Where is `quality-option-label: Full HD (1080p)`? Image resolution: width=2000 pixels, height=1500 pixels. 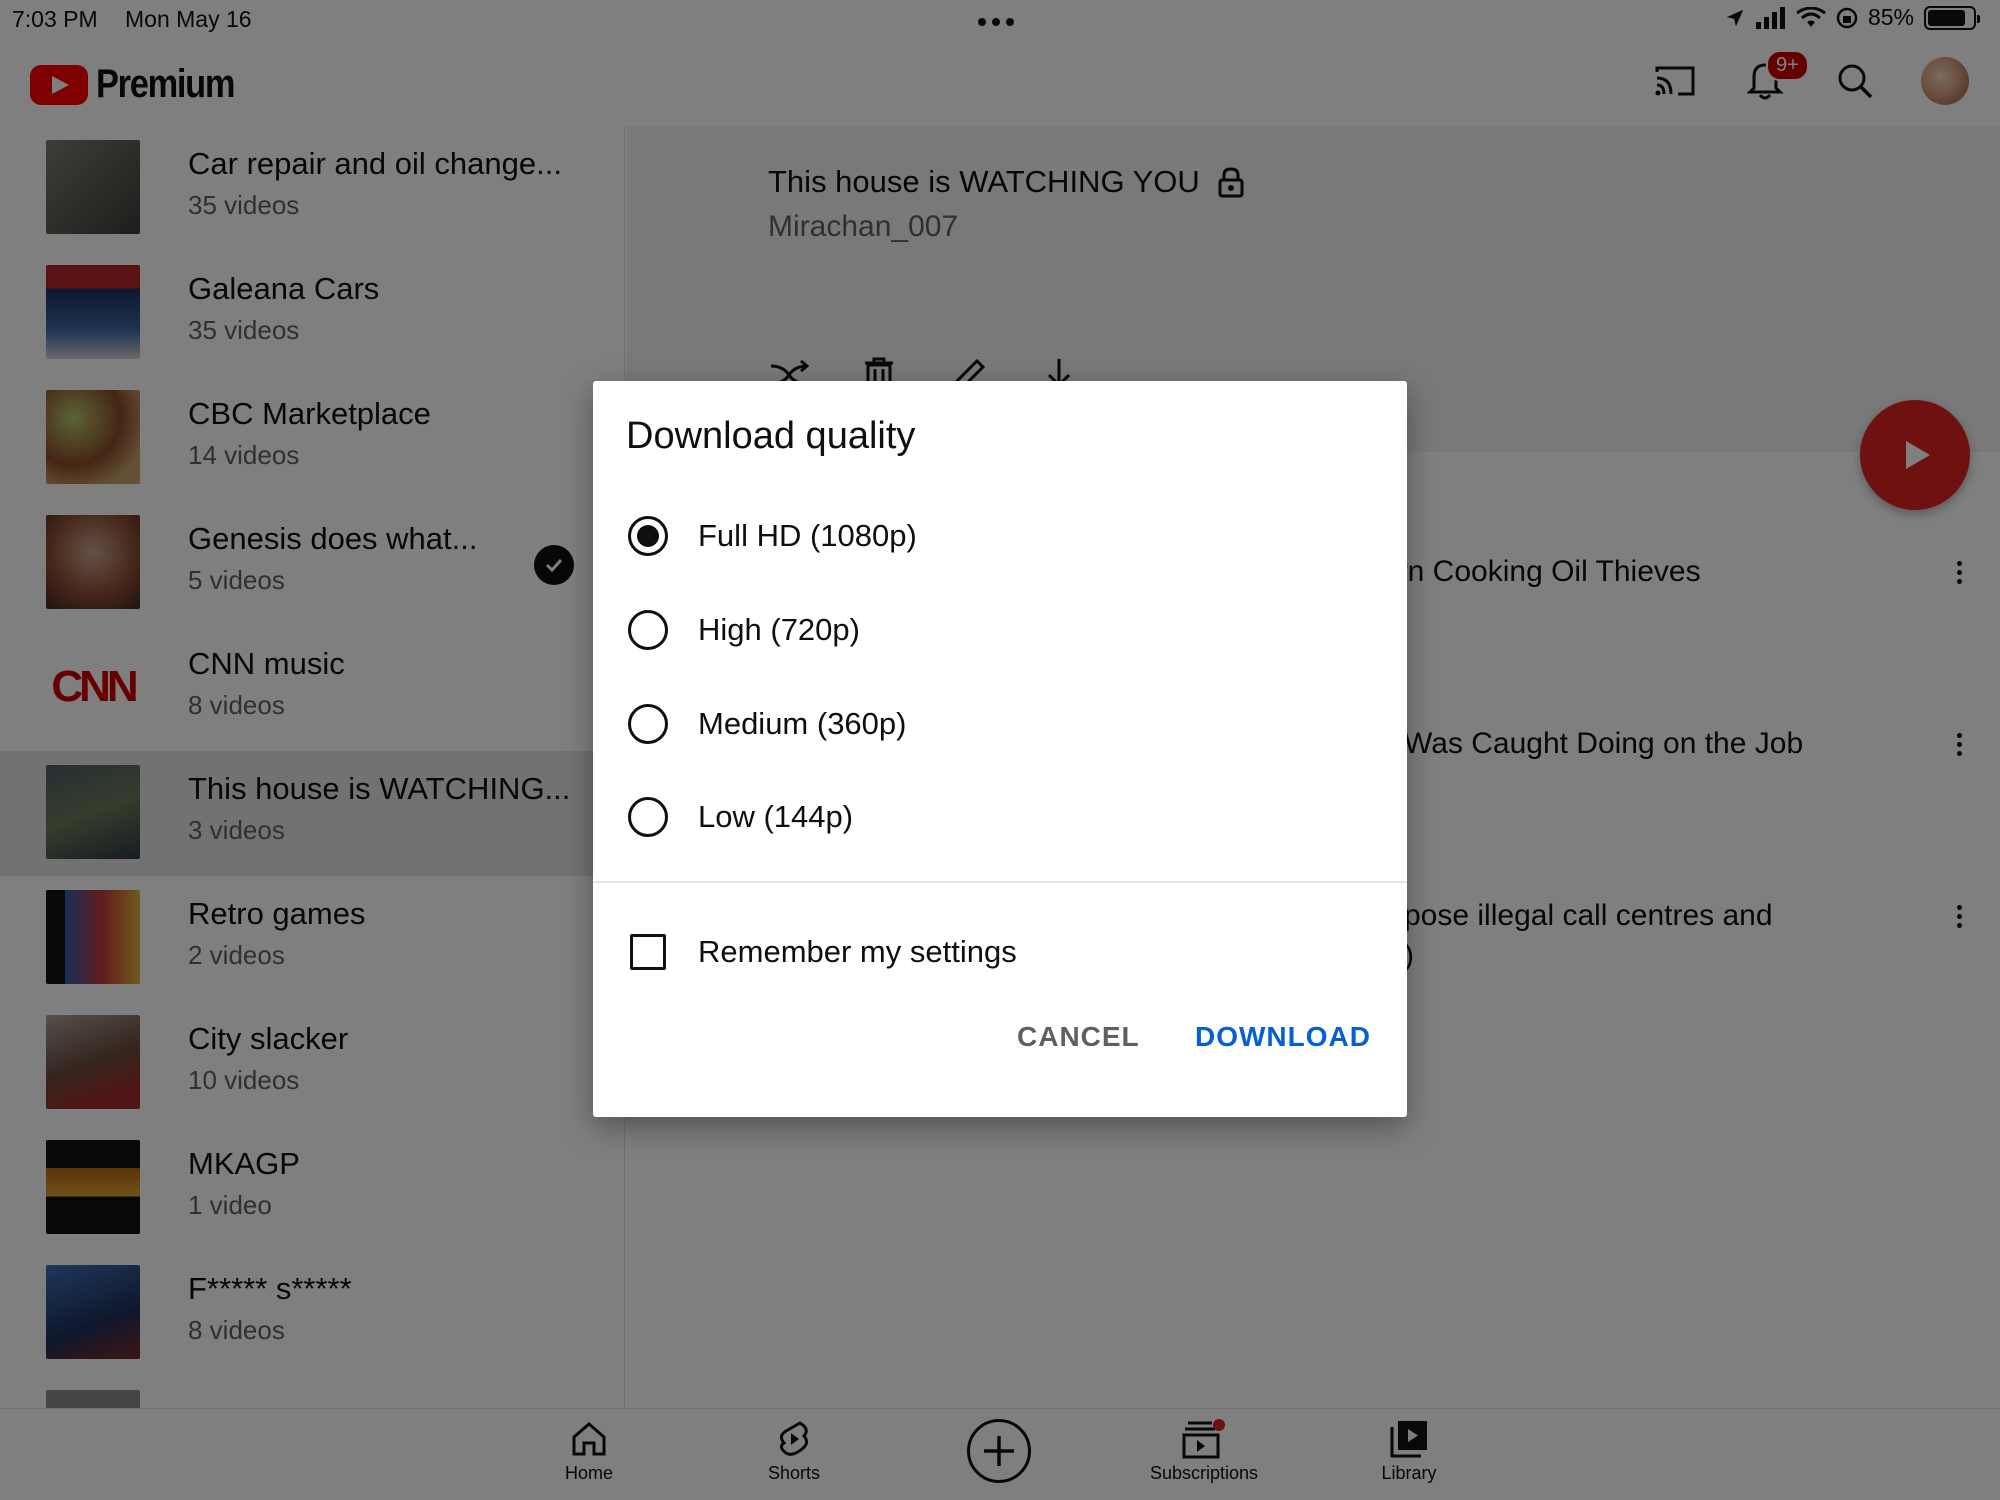
quality-option-label: Full HD (1080p) is located at coordinates (807, 535).